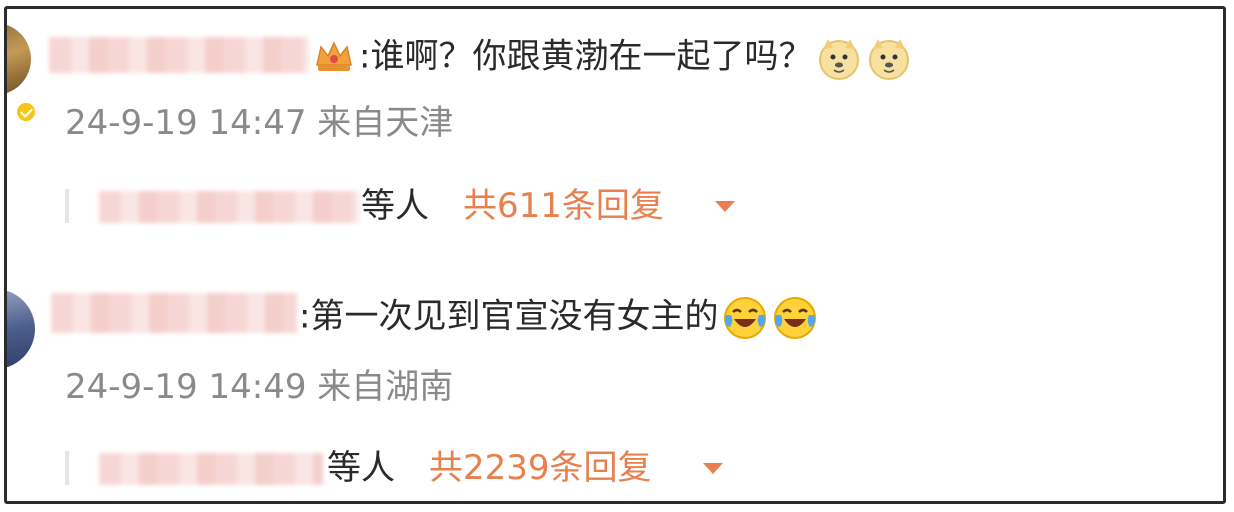 The image size is (1234, 512). Describe the element at coordinates (26, 112) in the screenshot. I see `verified-badge-icon` at that location.